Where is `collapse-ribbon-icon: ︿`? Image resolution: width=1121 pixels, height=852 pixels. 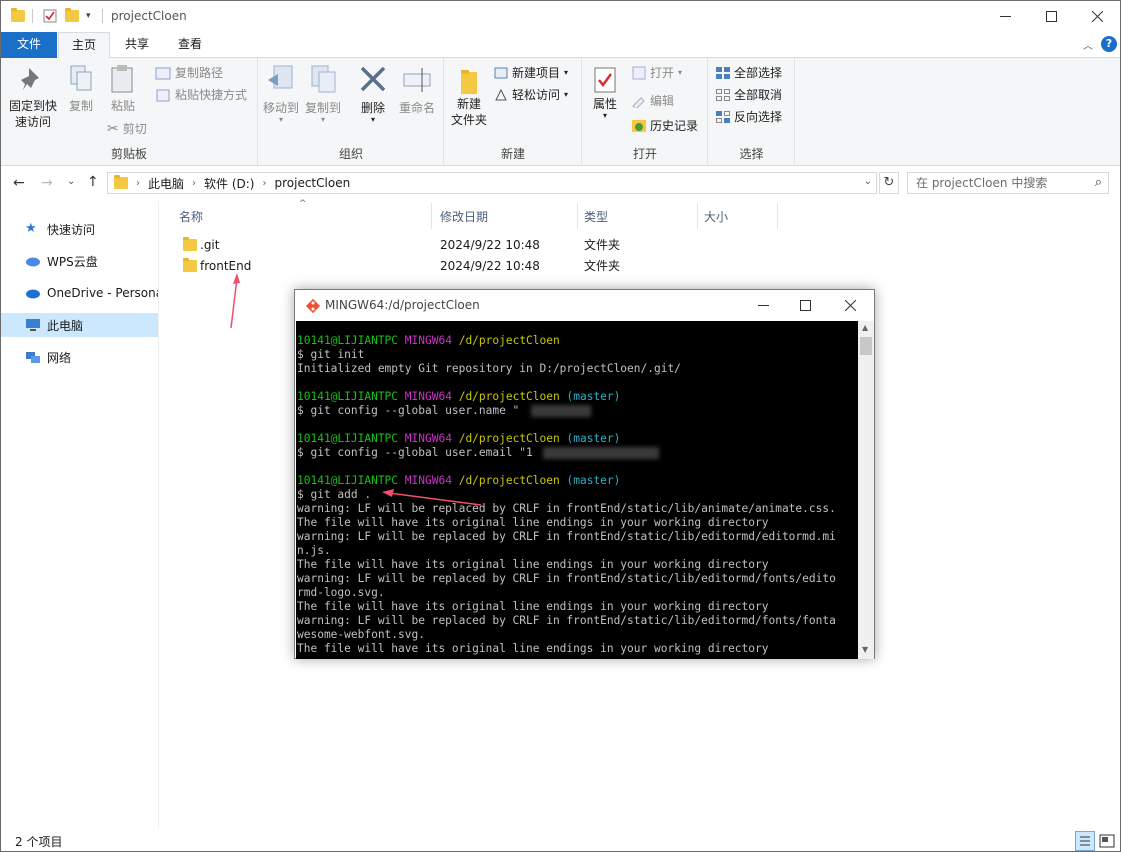
collapse-ribbon-icon: ︿ is located at coordinates (1088, 44).